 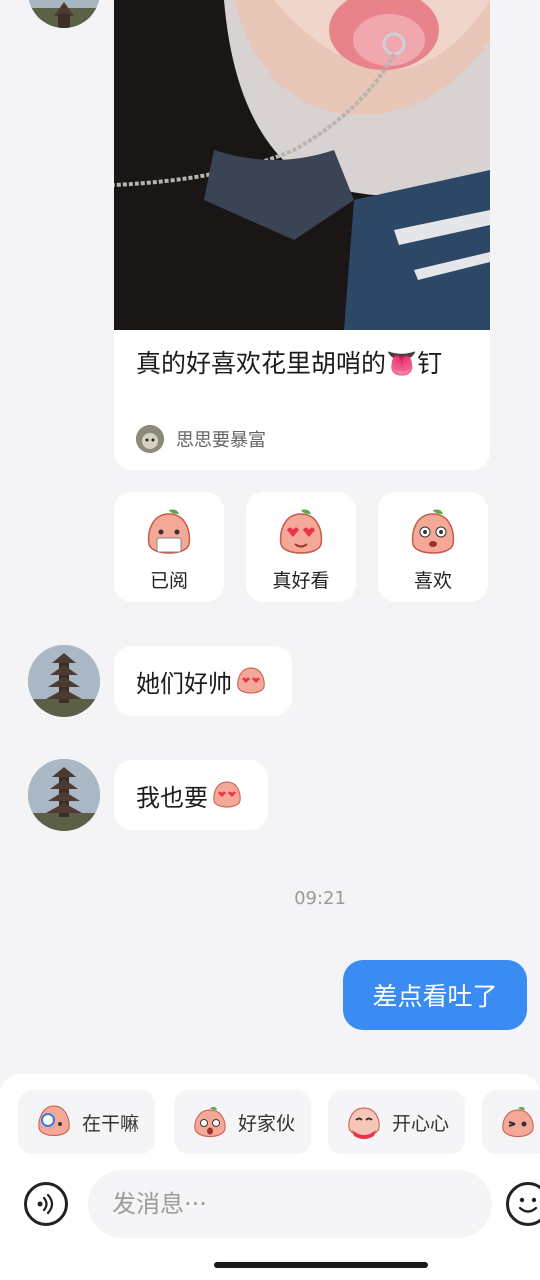 I want to click on peach-heart-eyes-icon, so click(x=301, y=531).